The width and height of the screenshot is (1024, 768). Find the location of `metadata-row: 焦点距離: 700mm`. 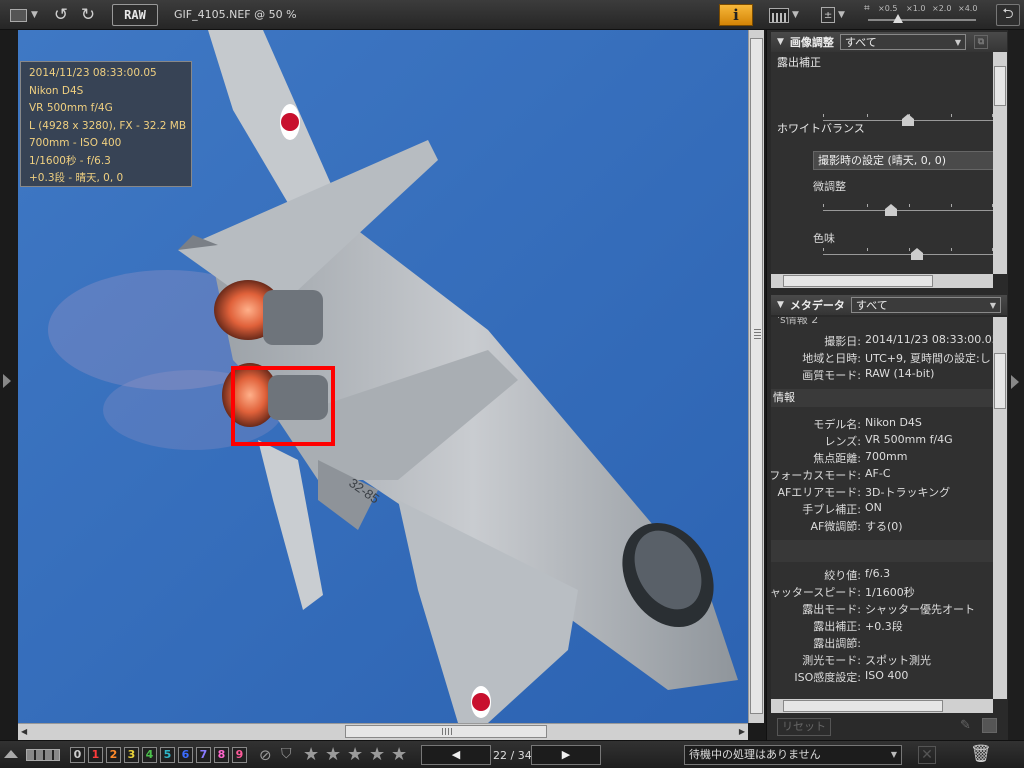

metadata-row: 焦点距離: 700mm is located at coordinates (882, 458).